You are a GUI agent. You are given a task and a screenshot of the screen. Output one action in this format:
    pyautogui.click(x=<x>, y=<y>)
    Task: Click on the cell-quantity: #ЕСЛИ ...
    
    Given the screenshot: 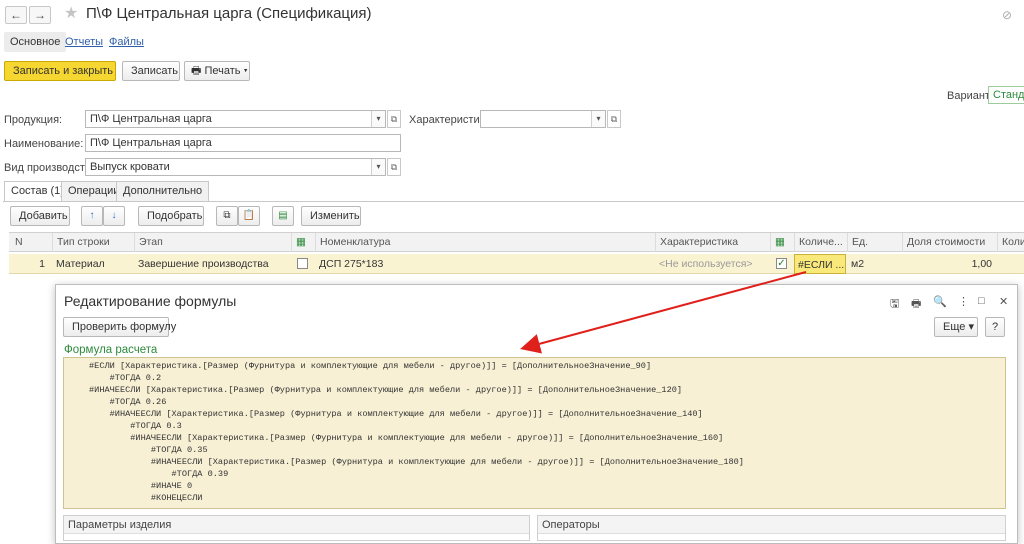 What is the action you would take?
    pyautogui.click(x=820, y=264)
    